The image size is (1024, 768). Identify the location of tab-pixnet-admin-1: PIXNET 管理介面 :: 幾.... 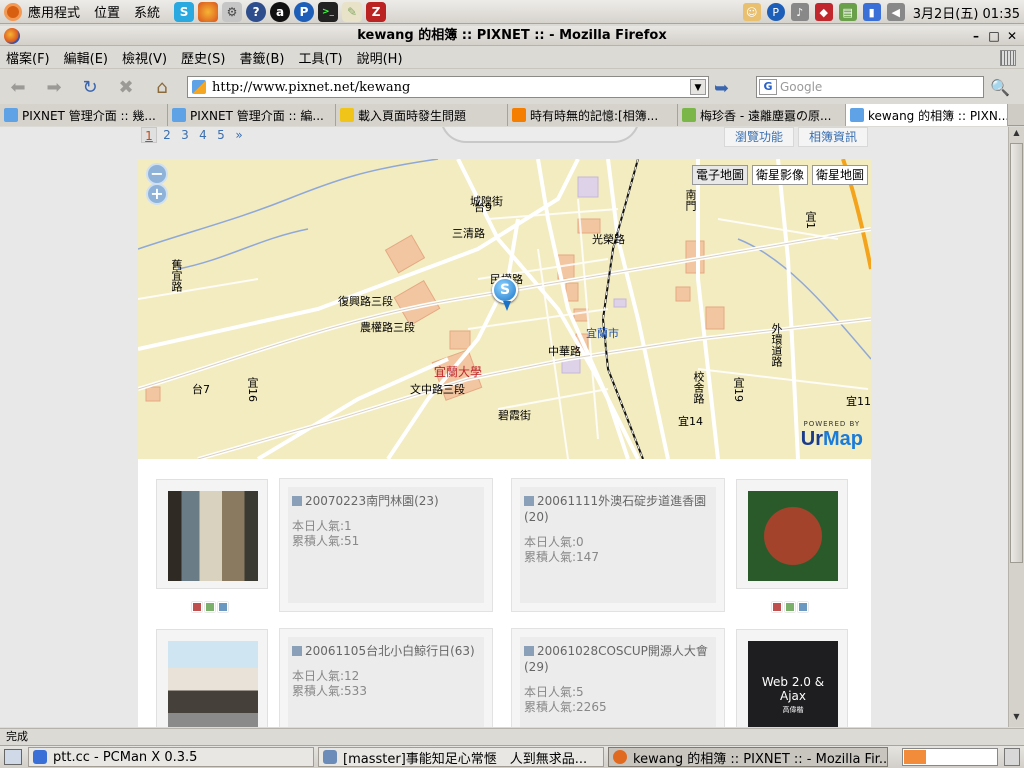
(84, 115).